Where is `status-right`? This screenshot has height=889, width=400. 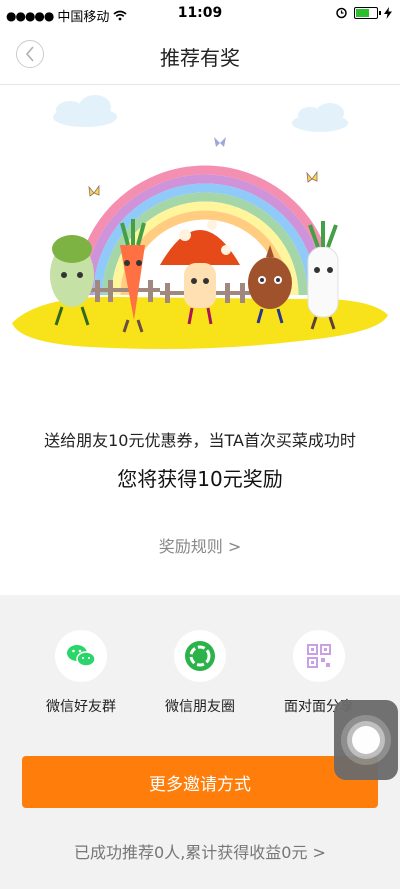 status-right is located at coordinates (363, 12).